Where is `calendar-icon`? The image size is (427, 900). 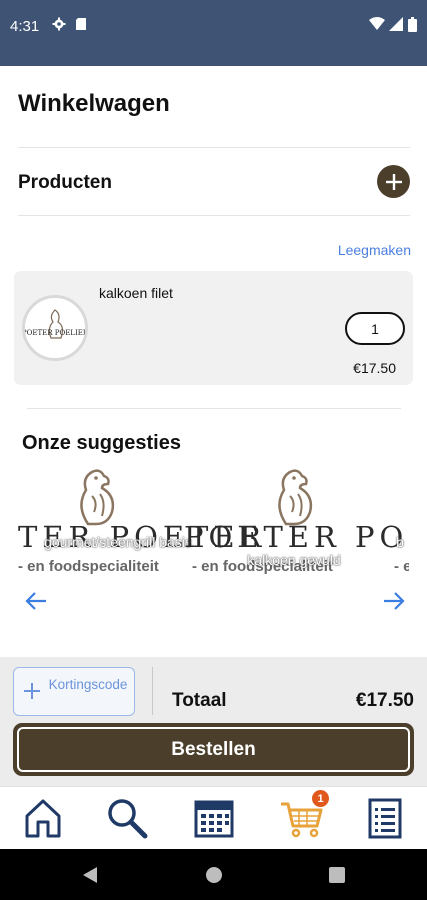 calendar-icon is located at coordinates (214, 818).